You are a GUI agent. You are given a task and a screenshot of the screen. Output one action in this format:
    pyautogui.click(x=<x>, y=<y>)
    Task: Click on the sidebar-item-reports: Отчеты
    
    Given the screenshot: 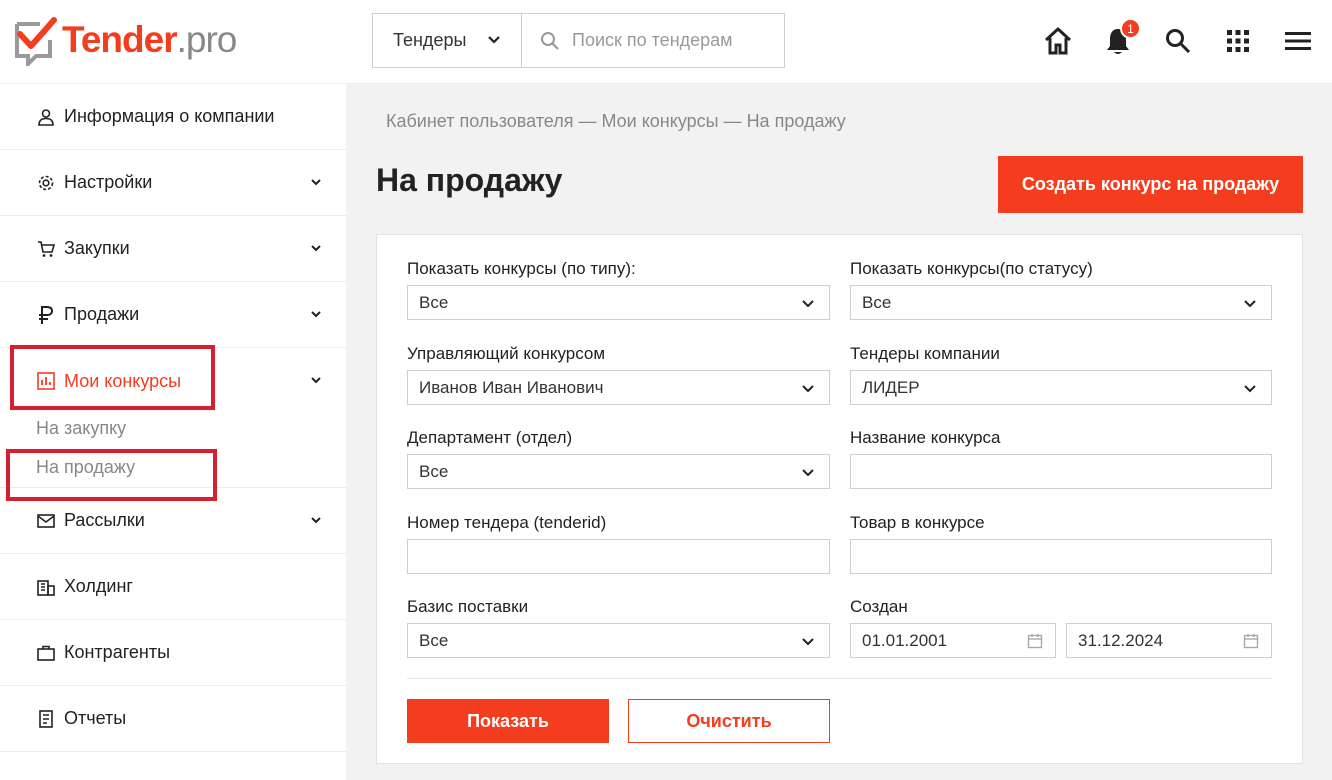 What is the action you would take?
    pyautogui.click(x=173, y=719)
    